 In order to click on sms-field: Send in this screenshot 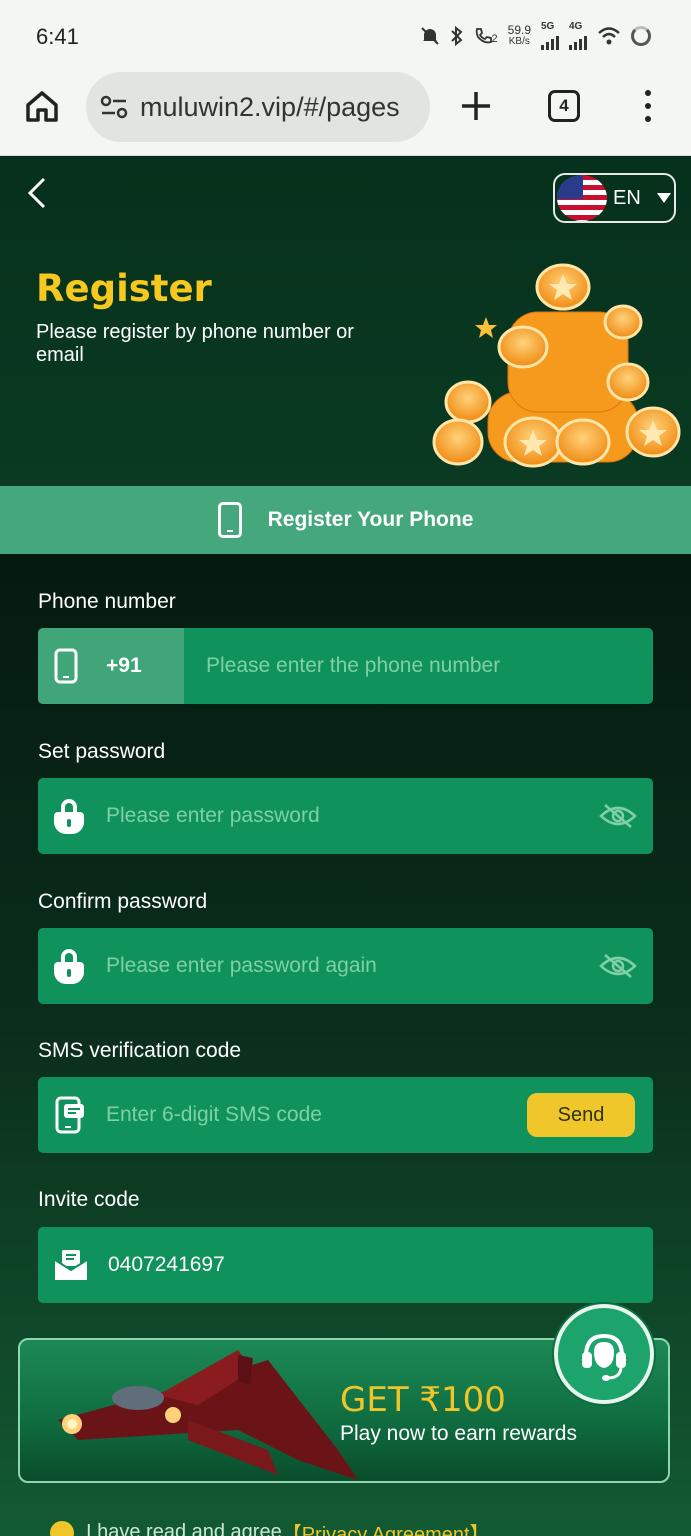, I will do `click(345, 1115)`.